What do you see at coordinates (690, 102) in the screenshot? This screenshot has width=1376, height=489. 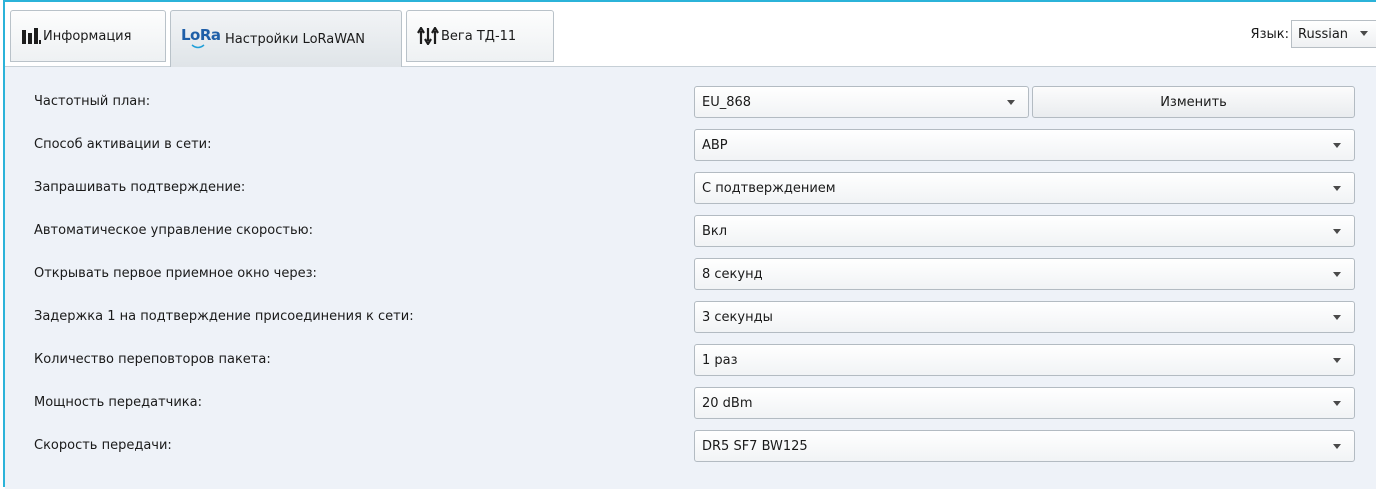 I see `setting-row-freq-plan: Частотный план: EU_868 Изменить` at bounding box center [690, 102].